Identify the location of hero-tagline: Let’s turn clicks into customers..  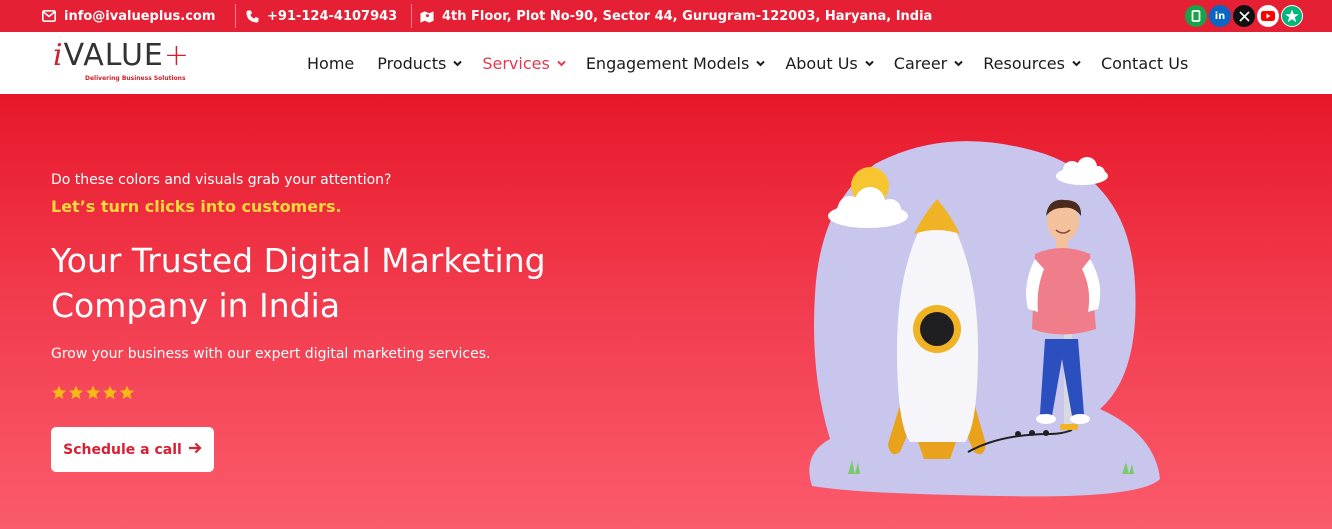
(196, 206).